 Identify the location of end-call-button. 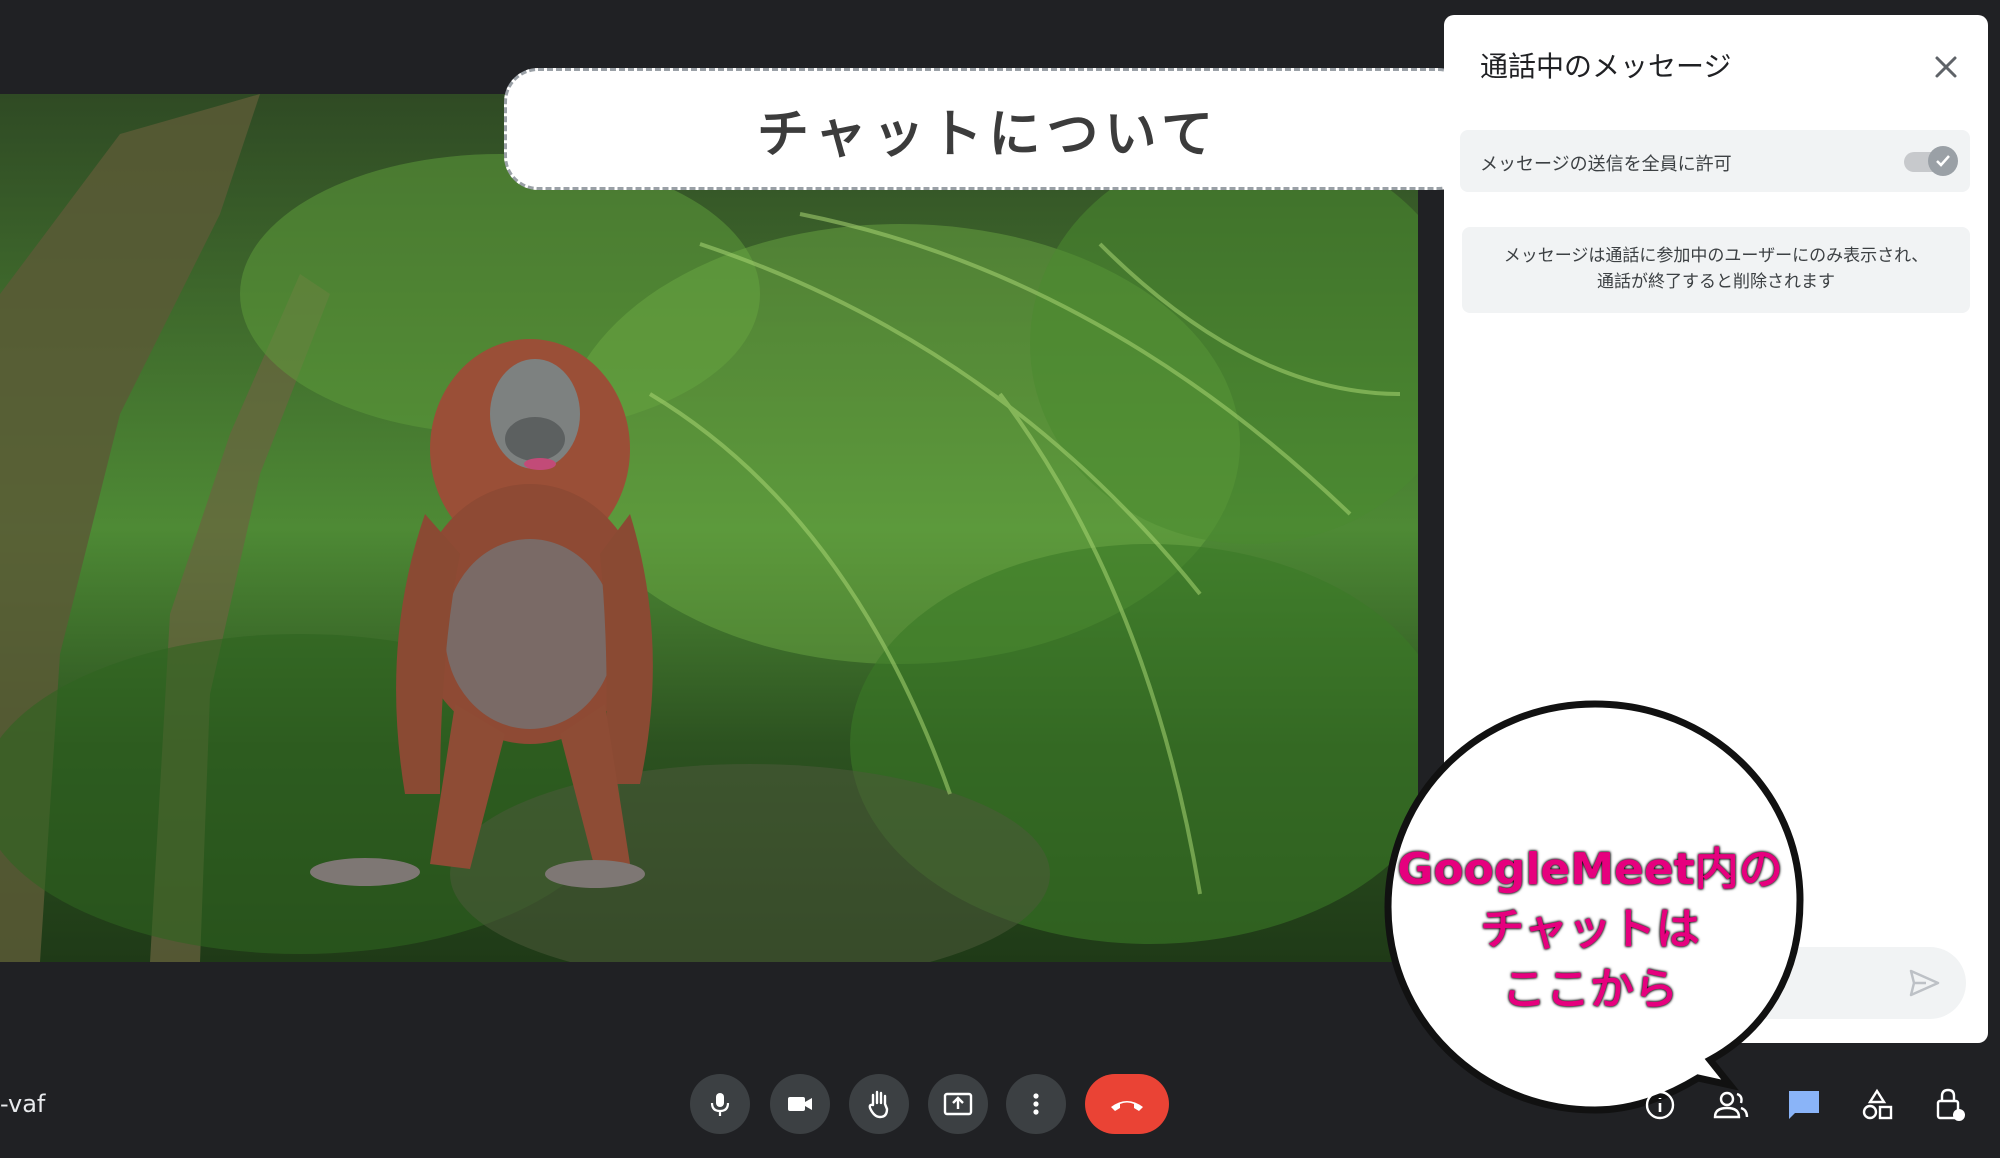
(1127, 1104).